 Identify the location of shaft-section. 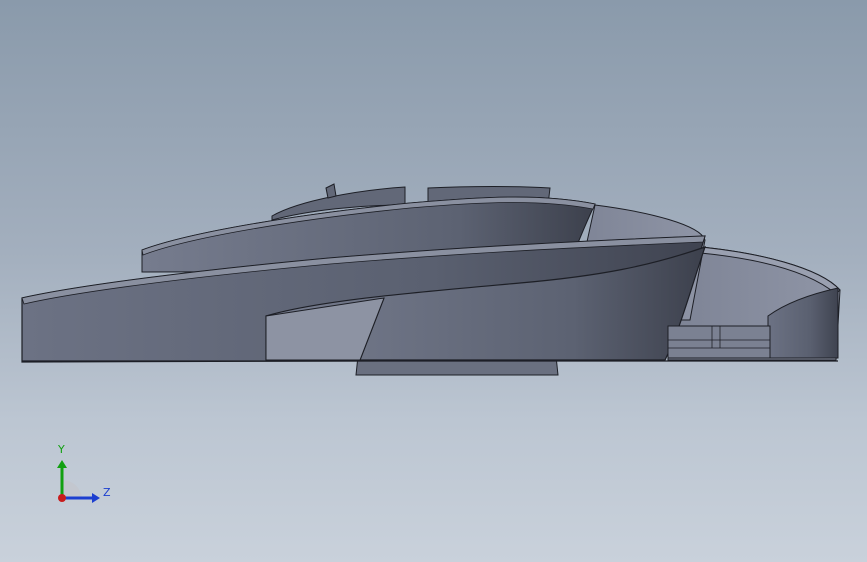
(719, 342).